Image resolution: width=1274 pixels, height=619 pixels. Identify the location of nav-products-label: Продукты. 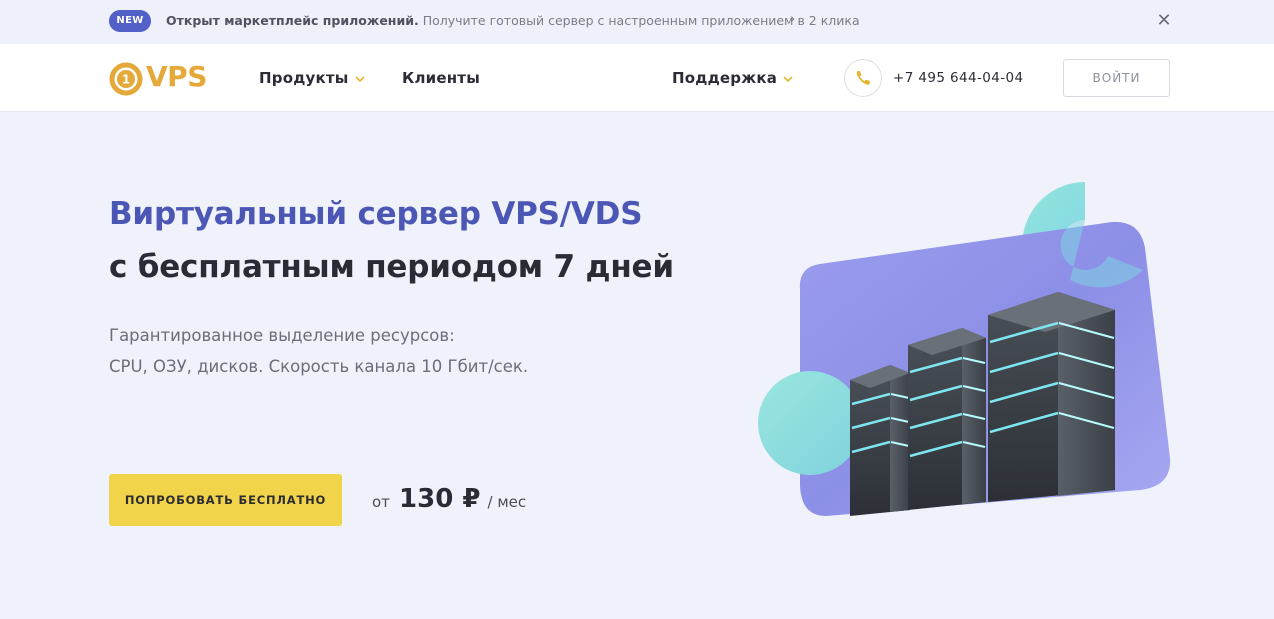
(304, 78).